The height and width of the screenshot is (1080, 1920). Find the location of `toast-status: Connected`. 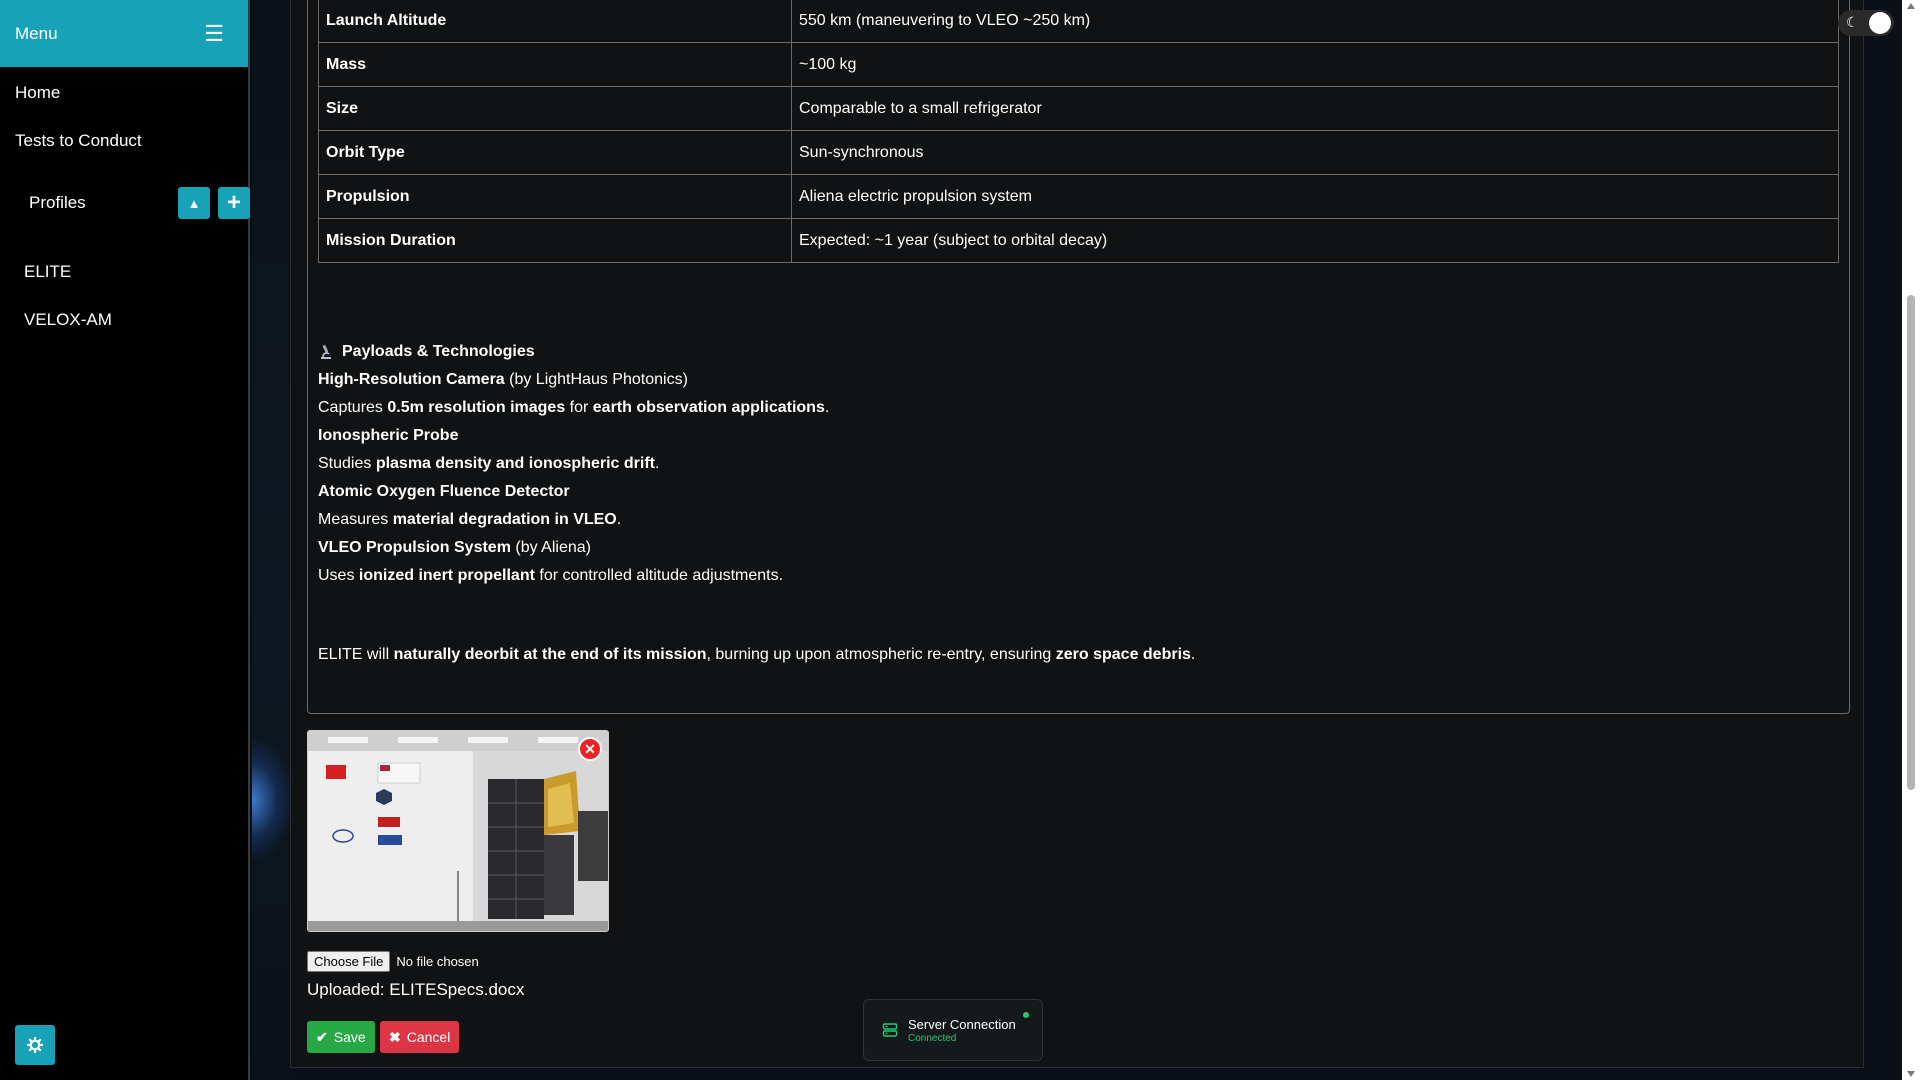

toast-status: Connected is located at coordinates (932, 1038).